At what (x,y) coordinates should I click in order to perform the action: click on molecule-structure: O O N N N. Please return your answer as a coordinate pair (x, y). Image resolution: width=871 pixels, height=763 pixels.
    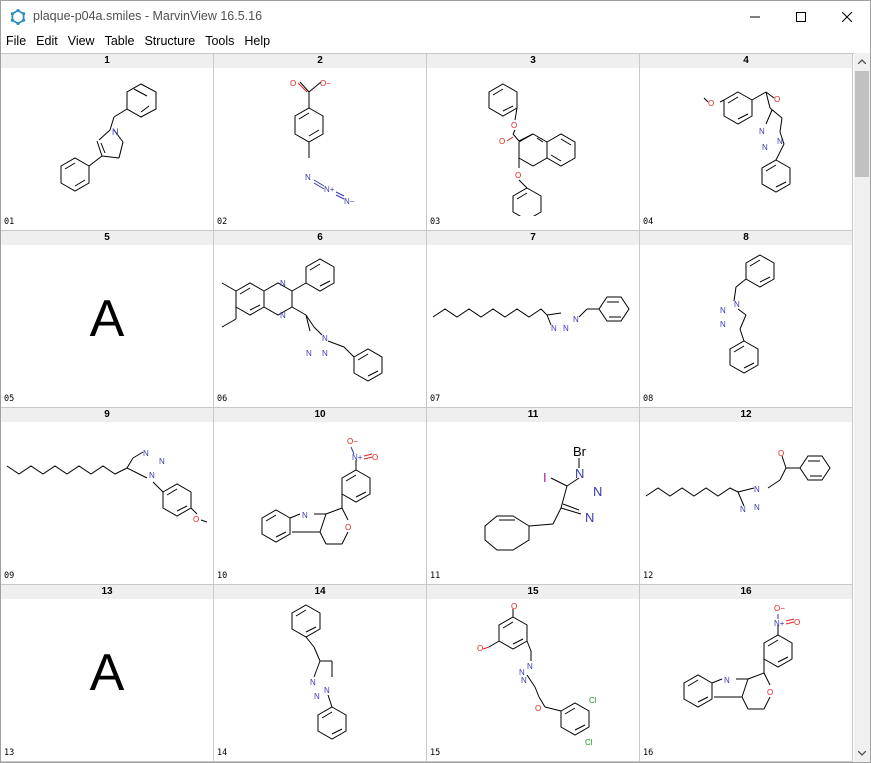
    Looking at the image, I should click on (747, 142).